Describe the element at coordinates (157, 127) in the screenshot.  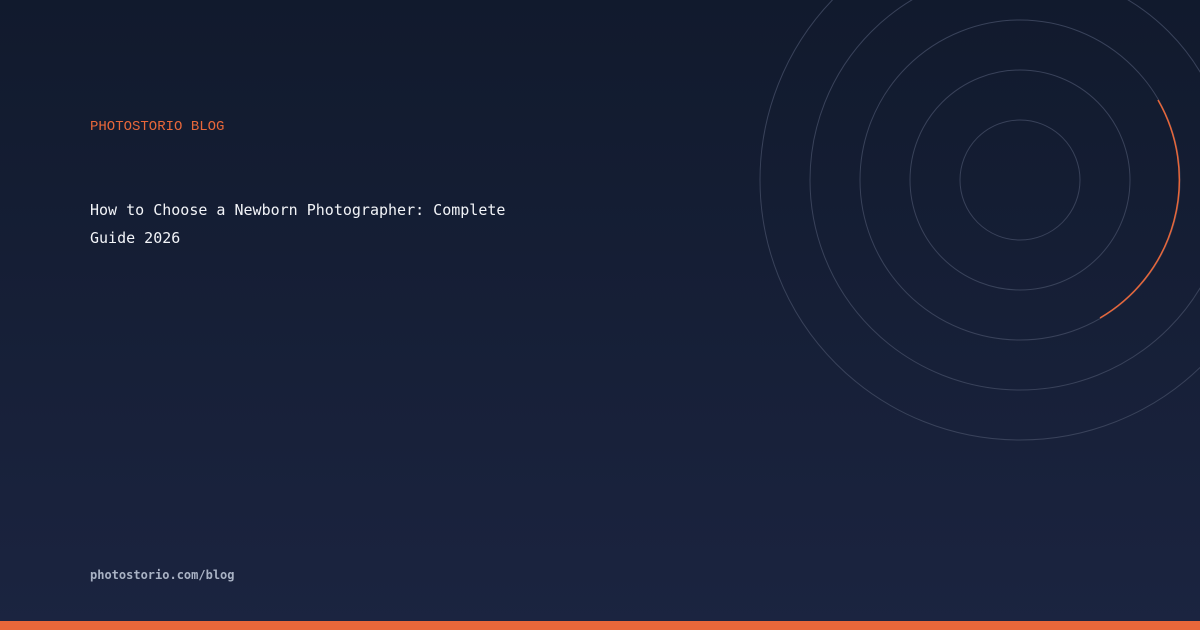
I see `blog-eyebrow-label: PHOTOSTORIO BLOG` at that location.